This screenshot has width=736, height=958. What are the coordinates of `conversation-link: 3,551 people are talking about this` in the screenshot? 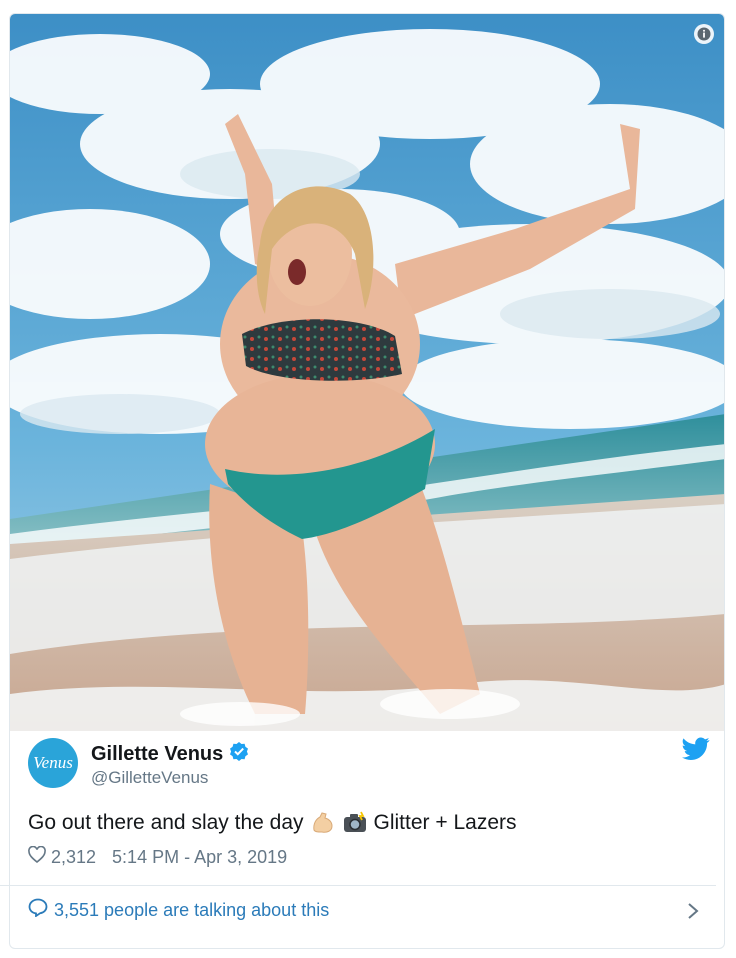 It's located at (178, 910).